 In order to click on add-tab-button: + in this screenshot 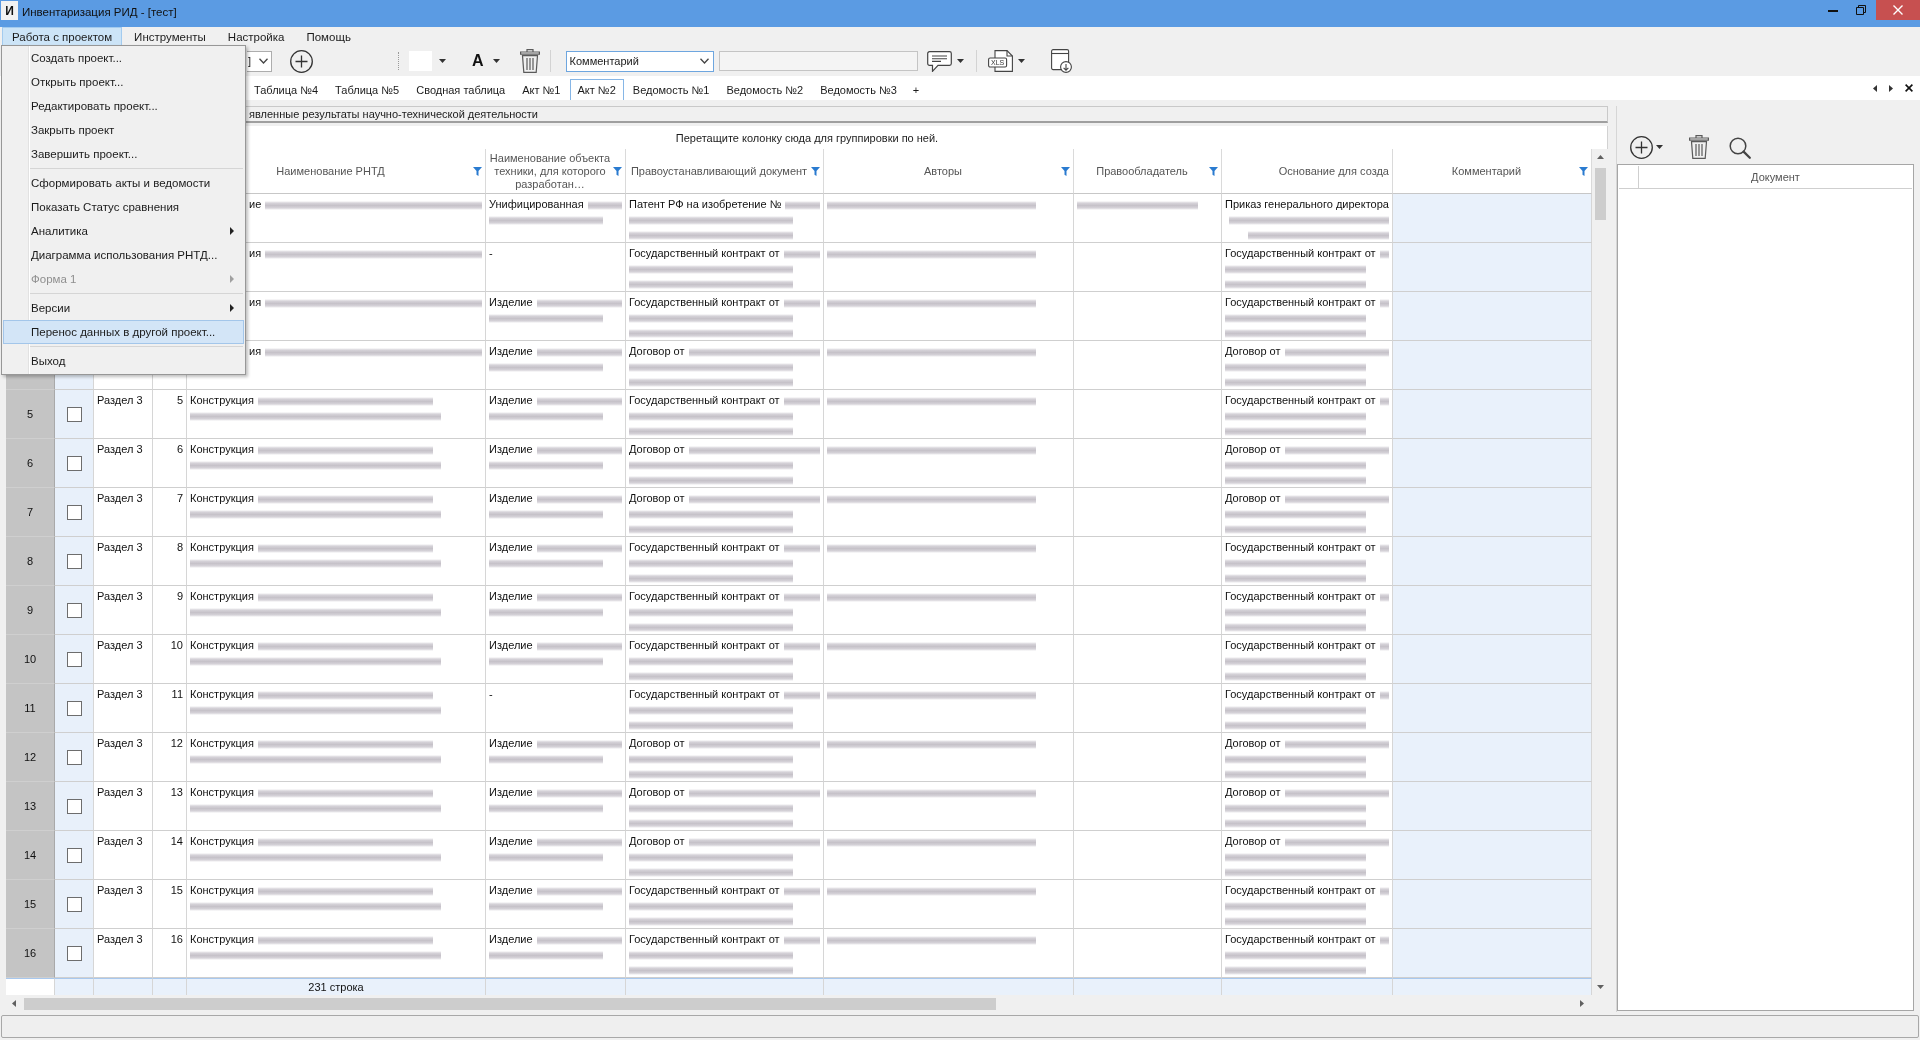, I will do `click(916, 89)`.